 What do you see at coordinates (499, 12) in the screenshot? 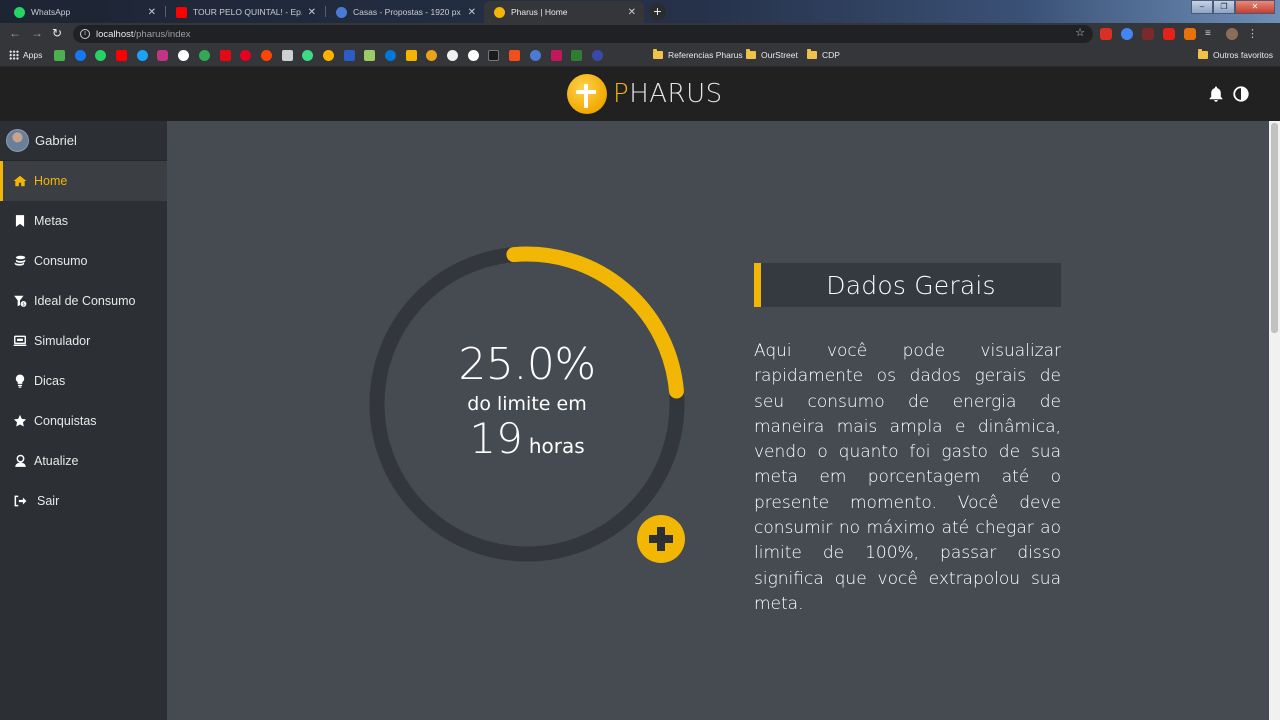
I see `pharus-favicon-icon` at bounding box center [499, 12].